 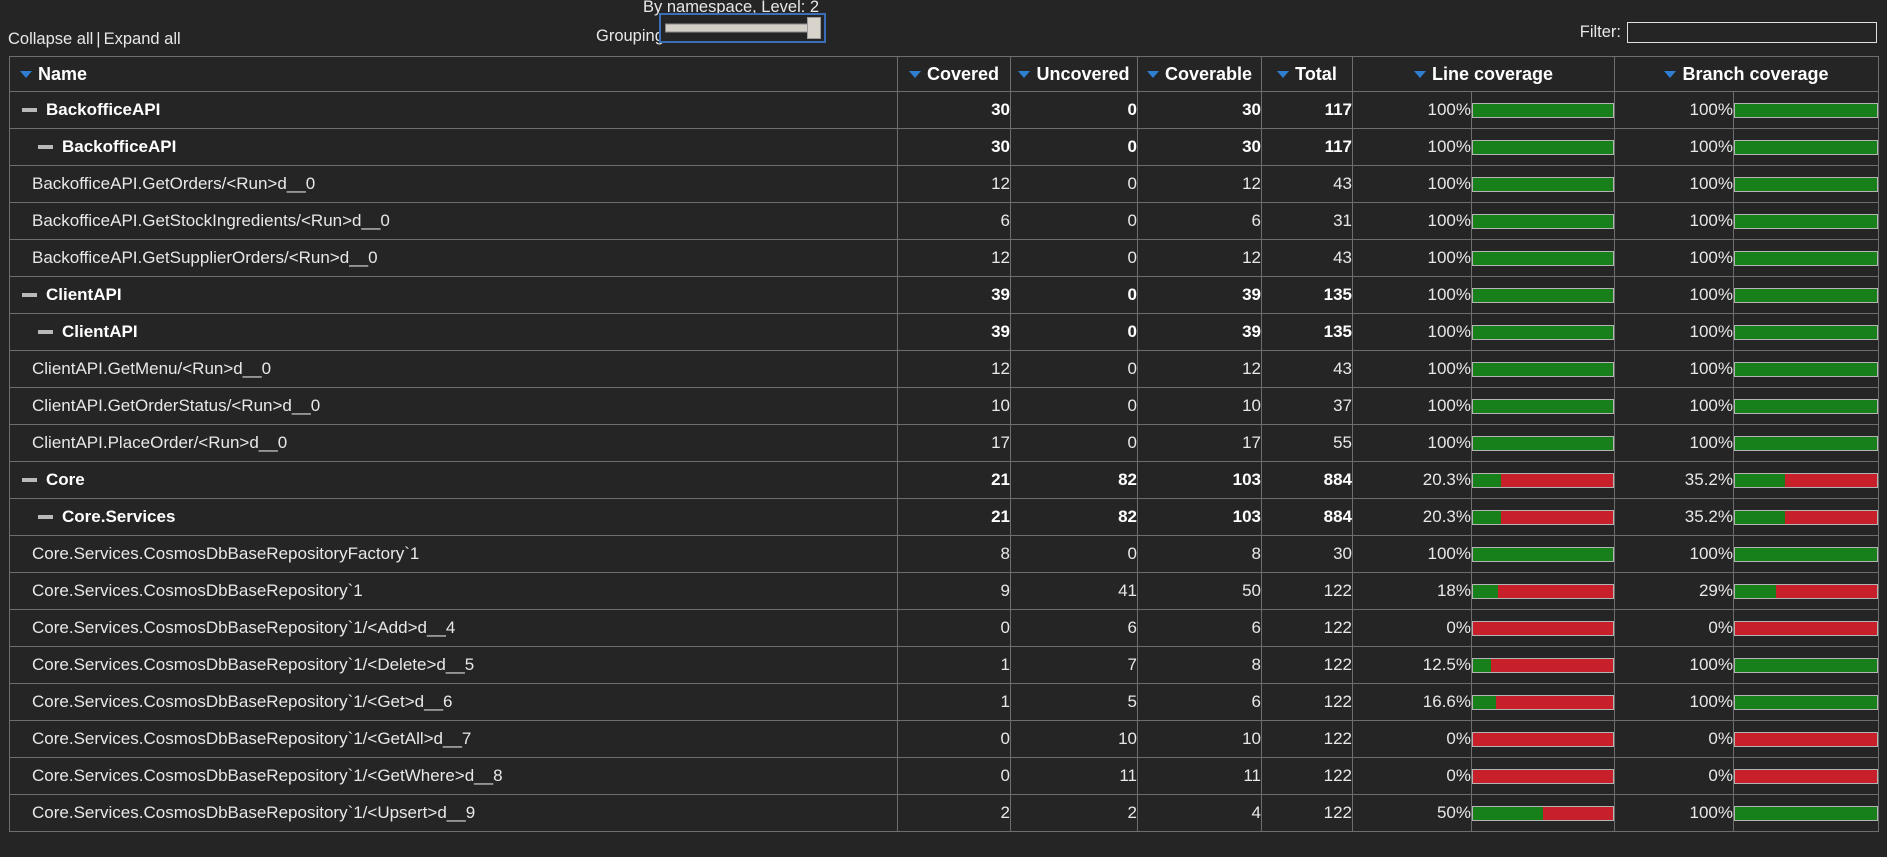 What do you see at coordinates (1412, 147) in the screenshot?
I see `row-line-coverage-pct: 100%` at bounding box center [1412, 147].